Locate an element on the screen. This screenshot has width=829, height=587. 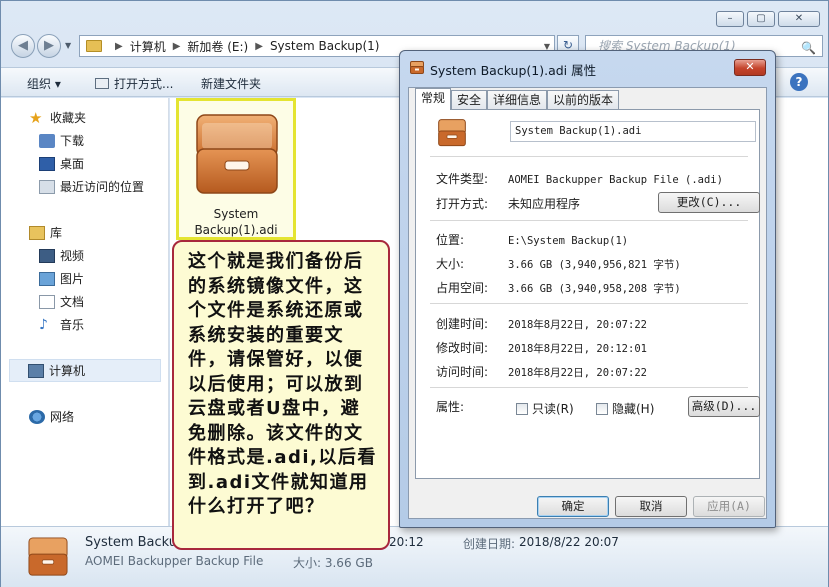
location-label: 位置: is located at coordinates (450, 240).